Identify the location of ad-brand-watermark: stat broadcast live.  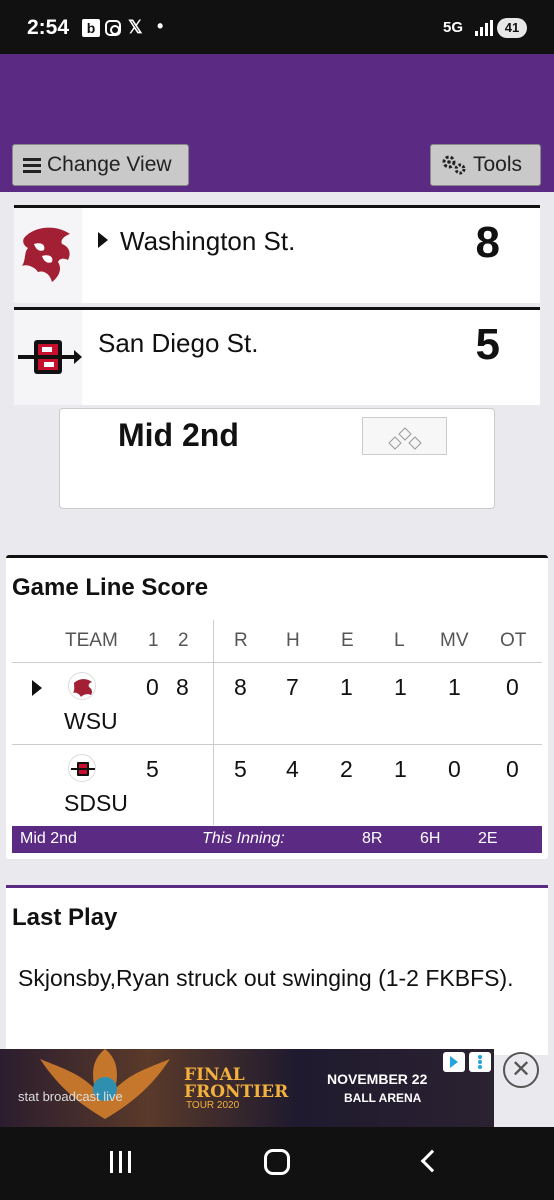
(70, 1096).